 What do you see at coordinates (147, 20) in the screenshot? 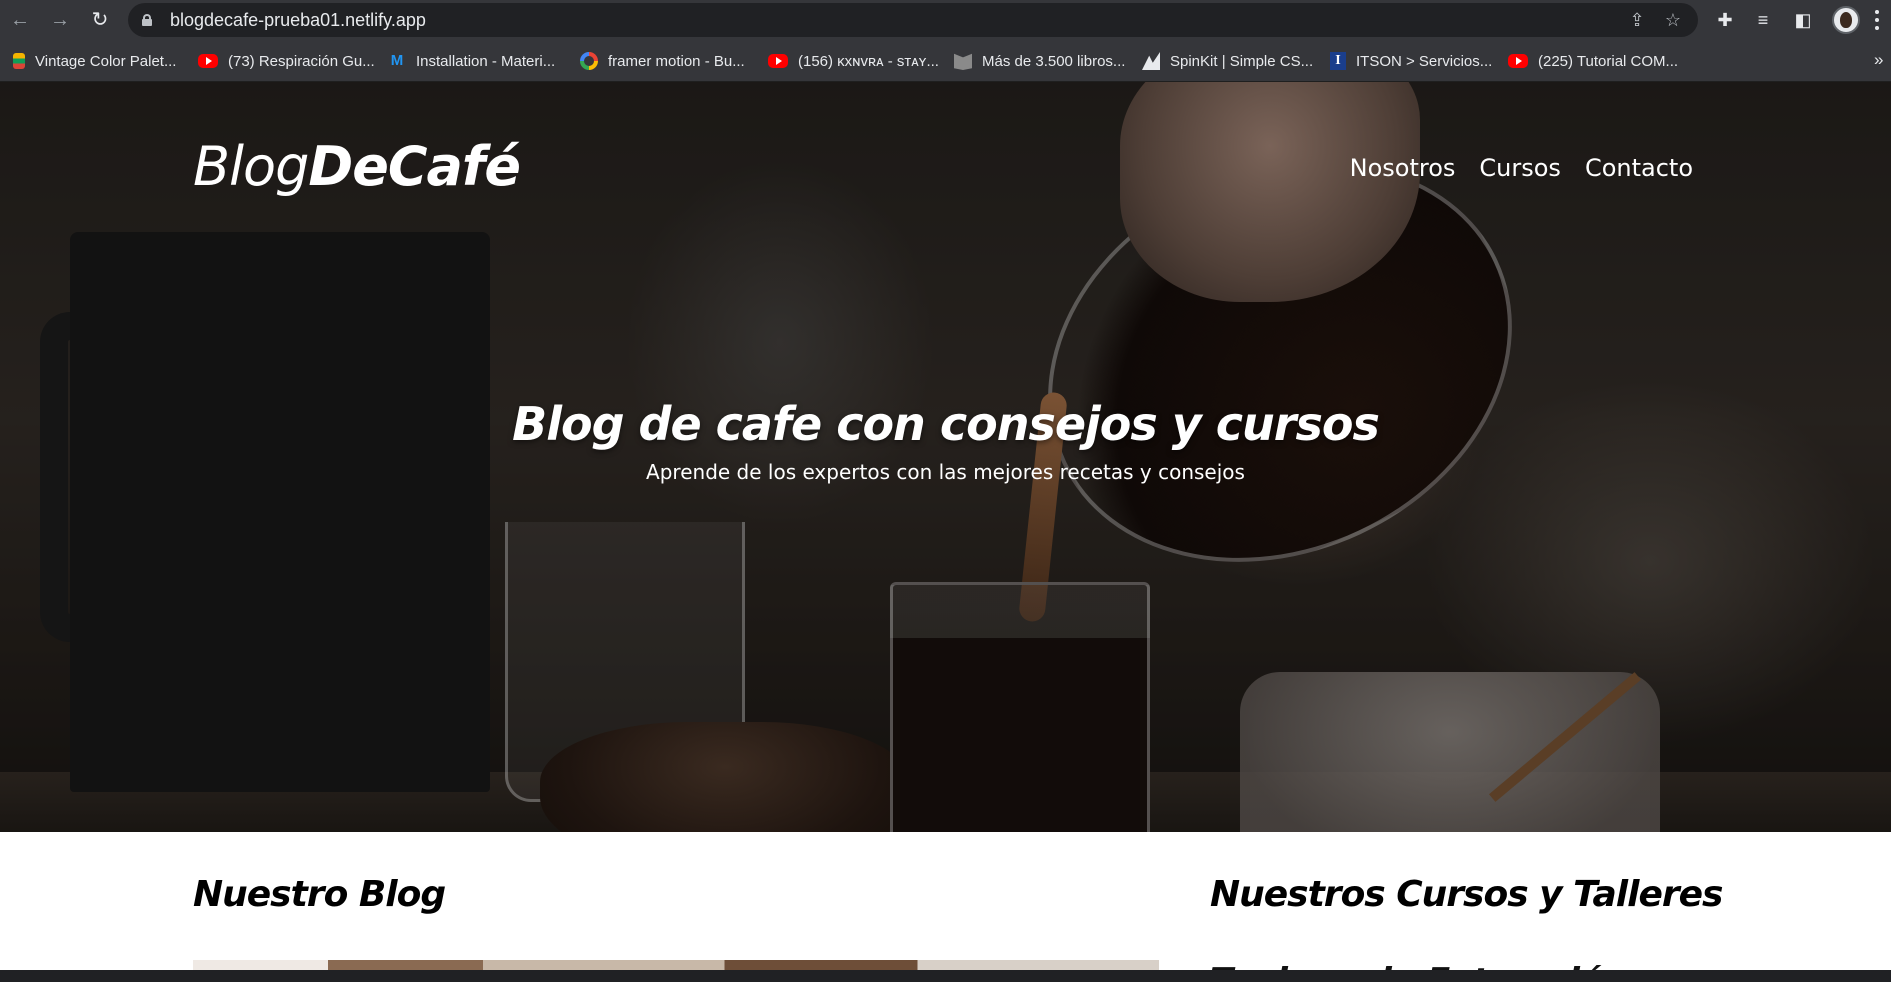
I see `lock-icon` at bounding box center [147, 20].